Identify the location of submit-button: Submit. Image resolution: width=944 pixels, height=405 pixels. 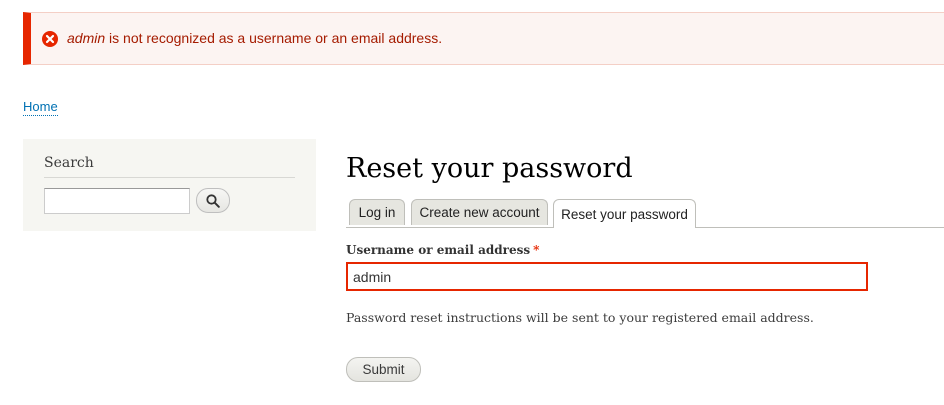
(383, 369).